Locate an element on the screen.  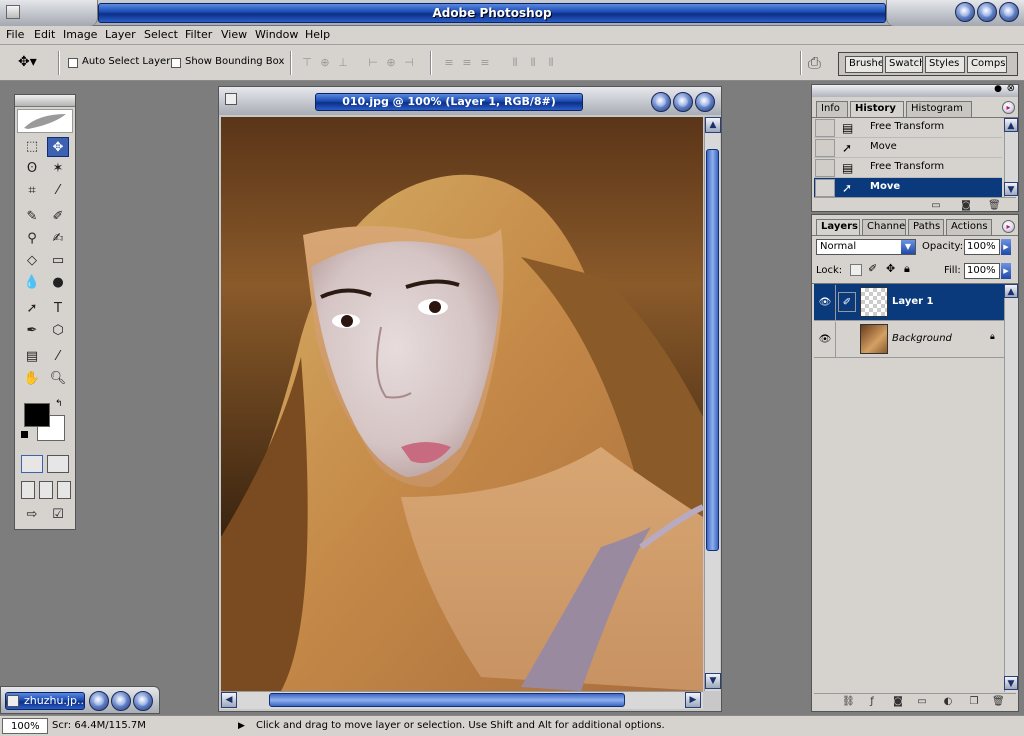
align-top-icon: ⊤ is located at coordinates (307, 62).